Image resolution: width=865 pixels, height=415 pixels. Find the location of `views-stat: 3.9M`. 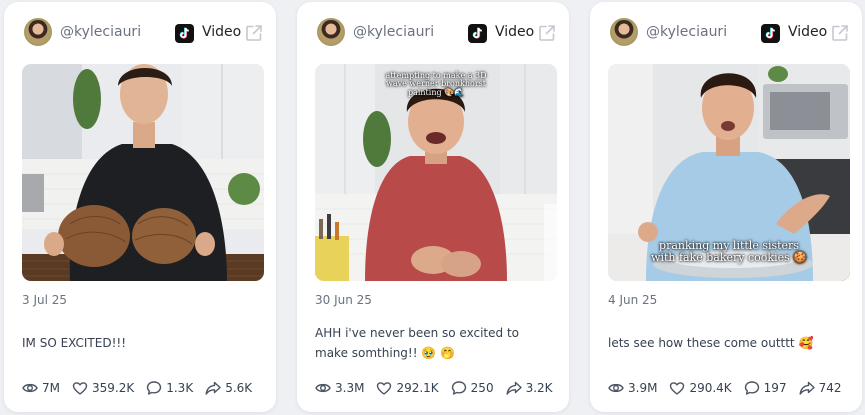

views-stat: 3.9M is located at coordinates (632, 388).